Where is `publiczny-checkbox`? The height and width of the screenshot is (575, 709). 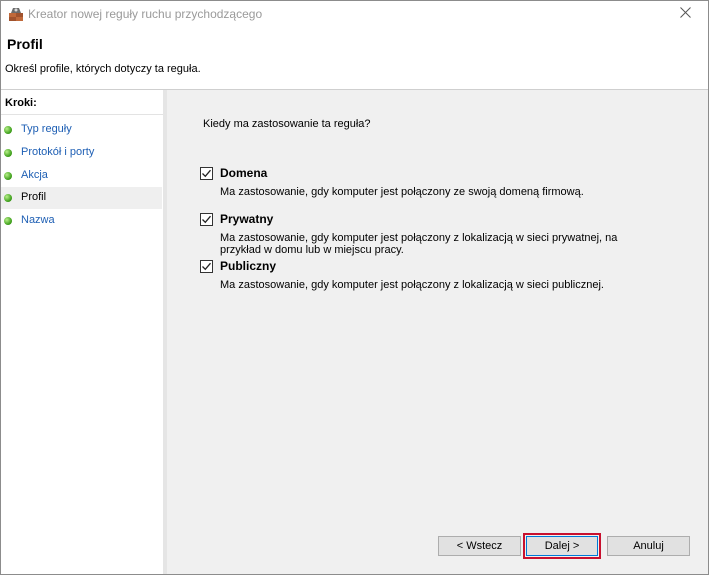
publiczny-checkbox is located at coordinates (206, 266).